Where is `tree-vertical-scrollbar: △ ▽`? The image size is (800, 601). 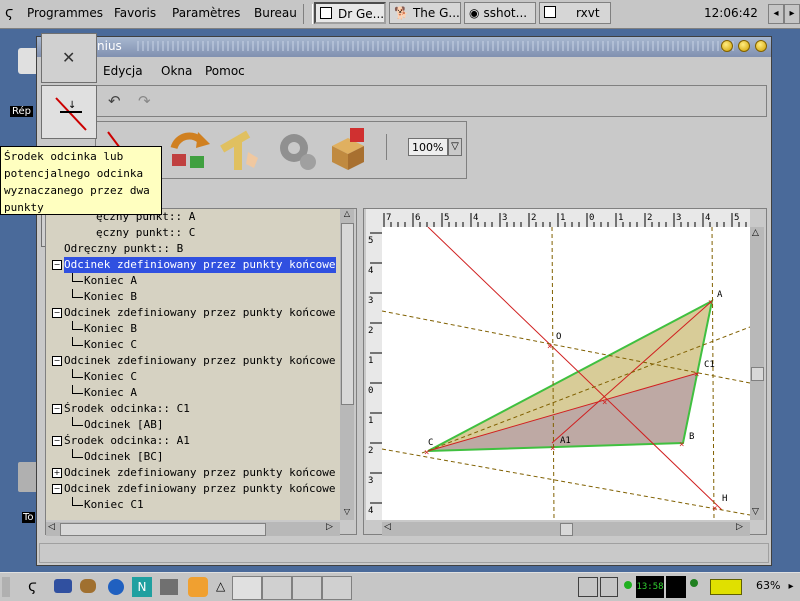
tree-vertical-scrollbar: △ ▽ is located at coordinates (347, 364).